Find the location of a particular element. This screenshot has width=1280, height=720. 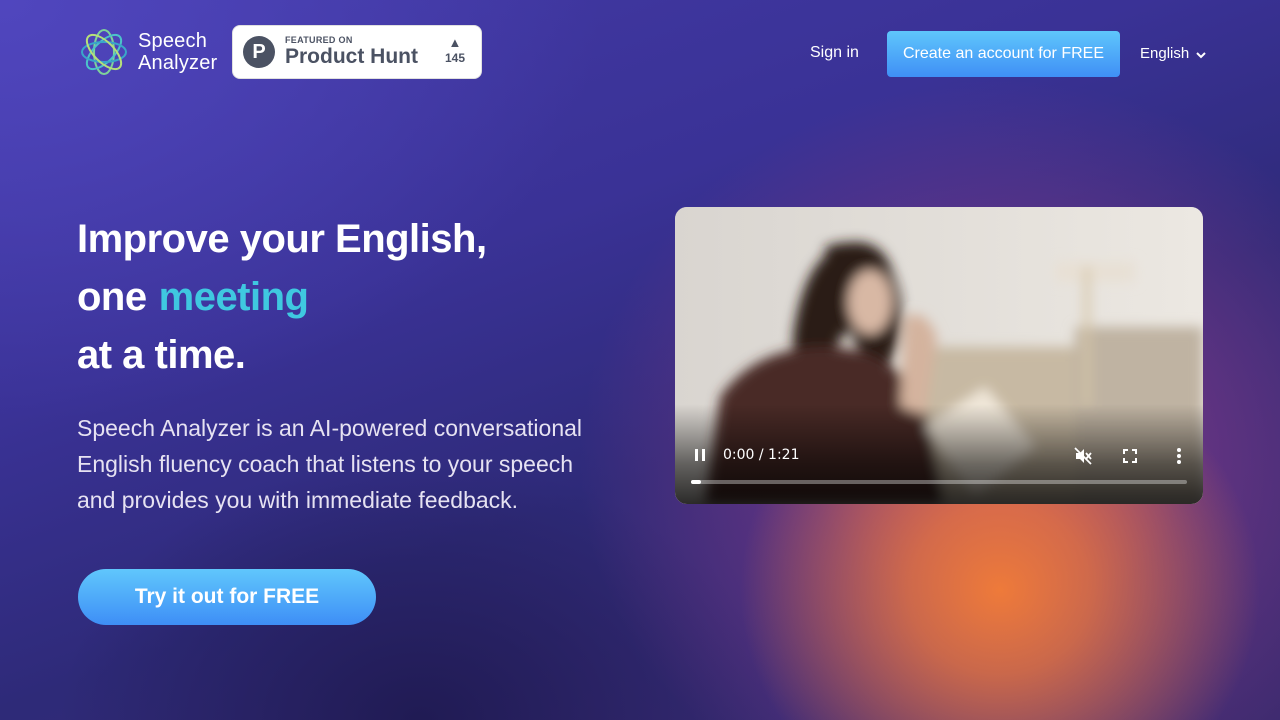

featured-label: FEATURED ON is located at coordinates (319, 40).